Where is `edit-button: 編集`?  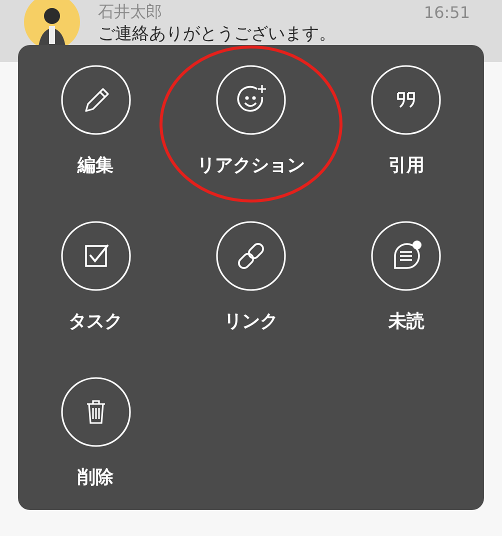 edit-button: 編集 is located at coordinates (95, 121).